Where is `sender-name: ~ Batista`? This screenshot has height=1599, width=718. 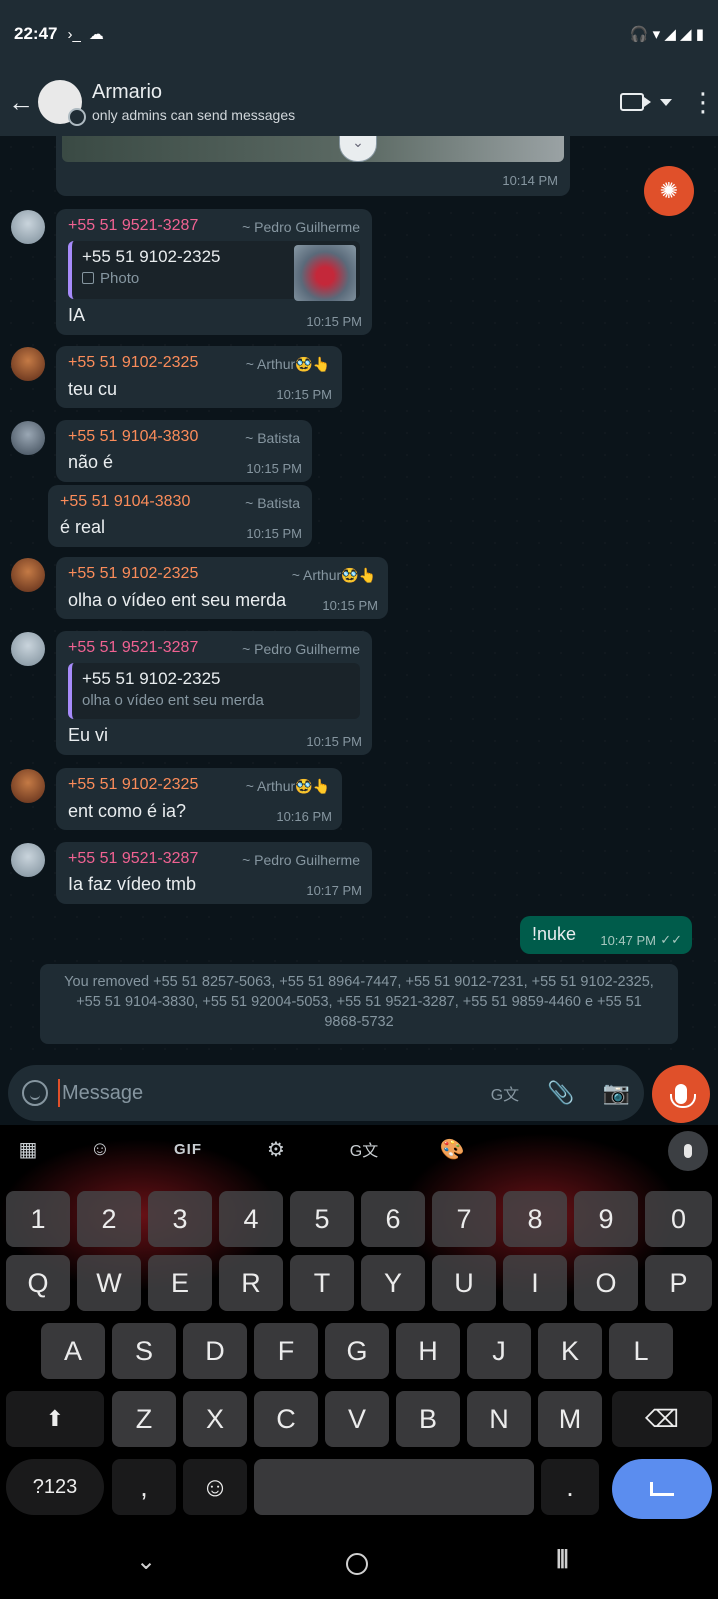
sender-name: ~ Batista is located at coordinates (272, 438).